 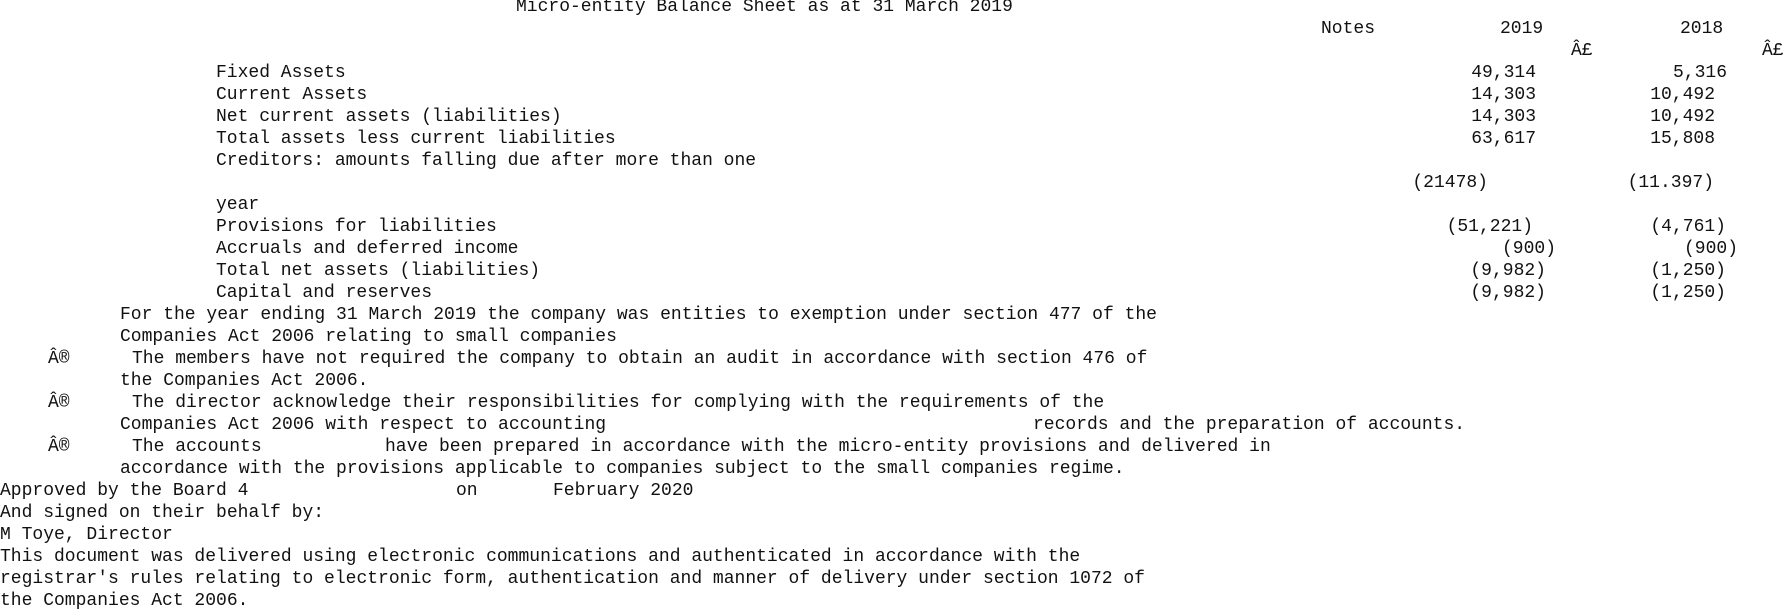 What do you see at coordinates (1522, 29) in the screenshot?
I see `year-2019-column-header: 2019` at bounding box center [1522, 29].